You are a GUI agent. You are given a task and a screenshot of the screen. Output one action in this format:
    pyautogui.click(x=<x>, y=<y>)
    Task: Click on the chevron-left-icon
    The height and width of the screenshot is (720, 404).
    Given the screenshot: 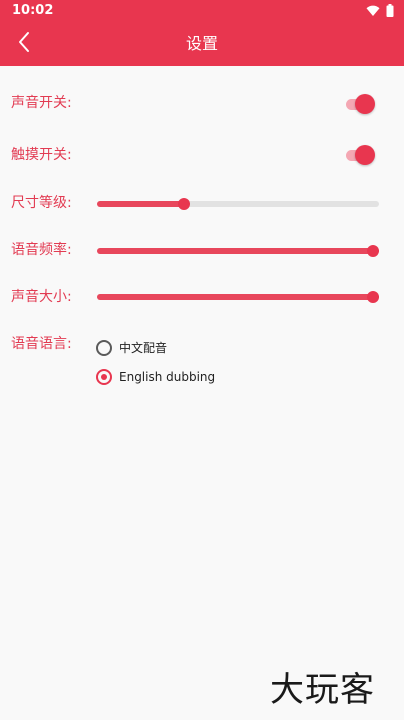 What is the action you would take?
    pyautogui.click(x=24, y=44)
    